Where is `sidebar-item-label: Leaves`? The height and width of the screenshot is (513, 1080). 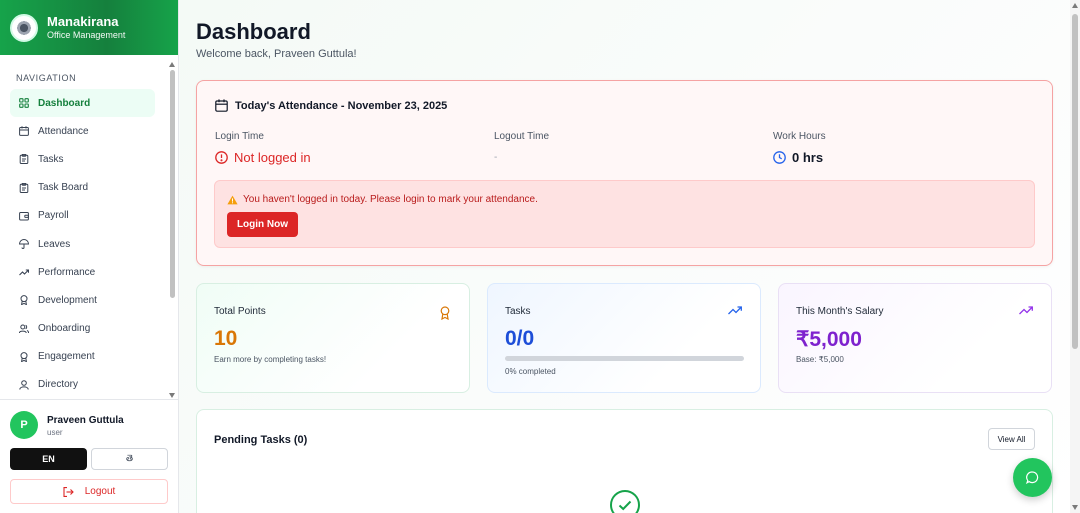 sidebar-item-label: Leaves is located at coordinates (54, 244).